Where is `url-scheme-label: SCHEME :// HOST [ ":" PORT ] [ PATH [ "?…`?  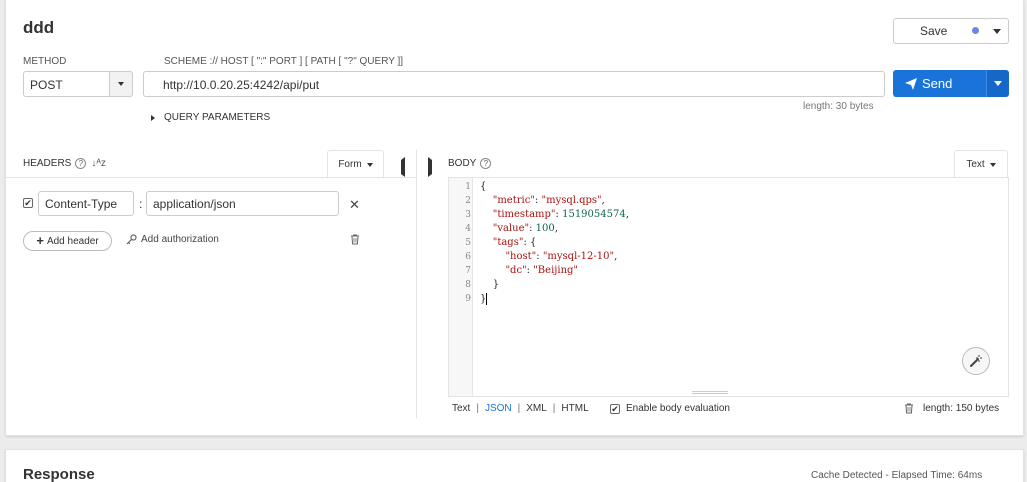
url-scheme-label: SCHEME :// HOST [ ":" PORT ] [ PATH [ "?… is located at coordinates (284, 61).